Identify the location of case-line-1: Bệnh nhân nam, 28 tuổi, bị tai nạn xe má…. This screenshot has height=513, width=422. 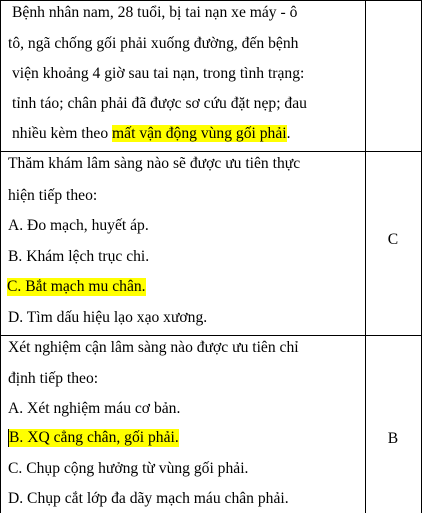
(155, 12).